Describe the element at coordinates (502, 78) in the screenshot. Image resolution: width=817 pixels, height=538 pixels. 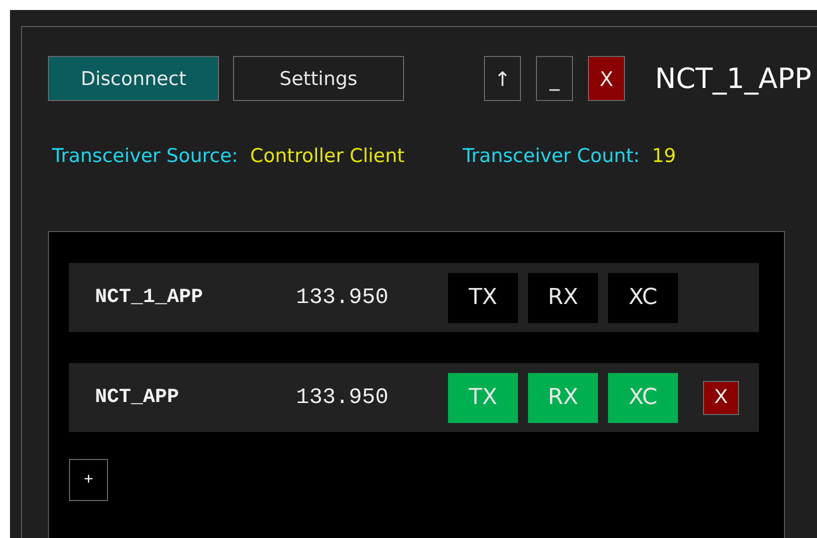
I see `pin-top-button: ↑` at that location.